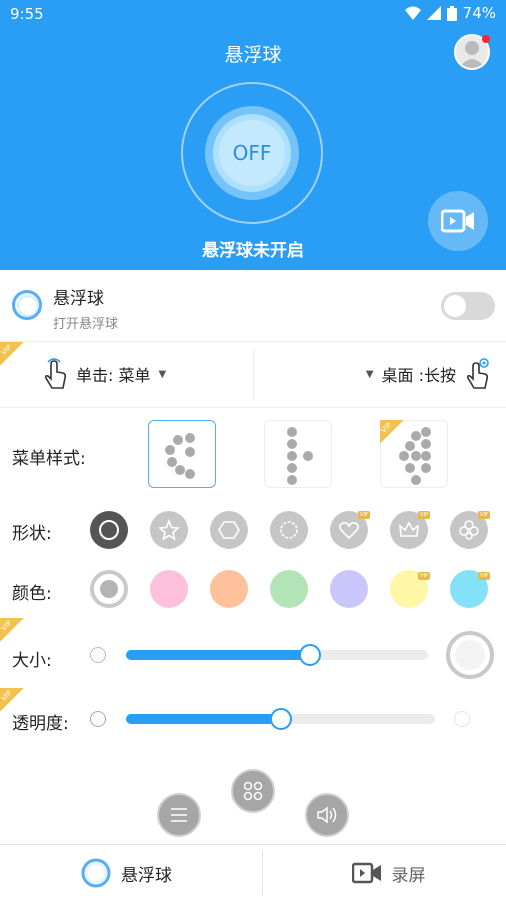 The image size is (506, 900). Describe the element at coordinates (203, 719) in the screenshot. I see `opacity-slider-fill` at that location.